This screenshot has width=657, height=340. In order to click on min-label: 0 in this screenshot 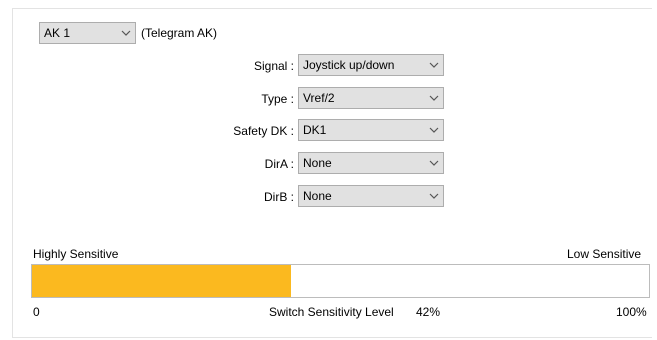, I will do `click(36, 312)`.